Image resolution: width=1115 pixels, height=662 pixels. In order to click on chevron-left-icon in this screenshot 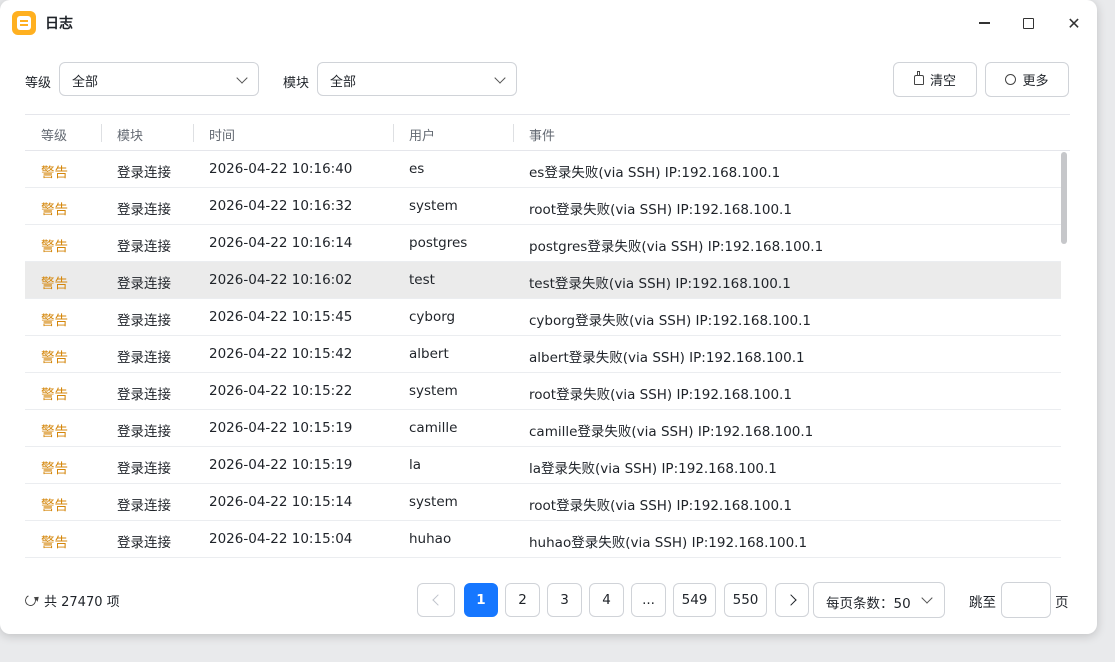, I will do `click(437, 600)`.